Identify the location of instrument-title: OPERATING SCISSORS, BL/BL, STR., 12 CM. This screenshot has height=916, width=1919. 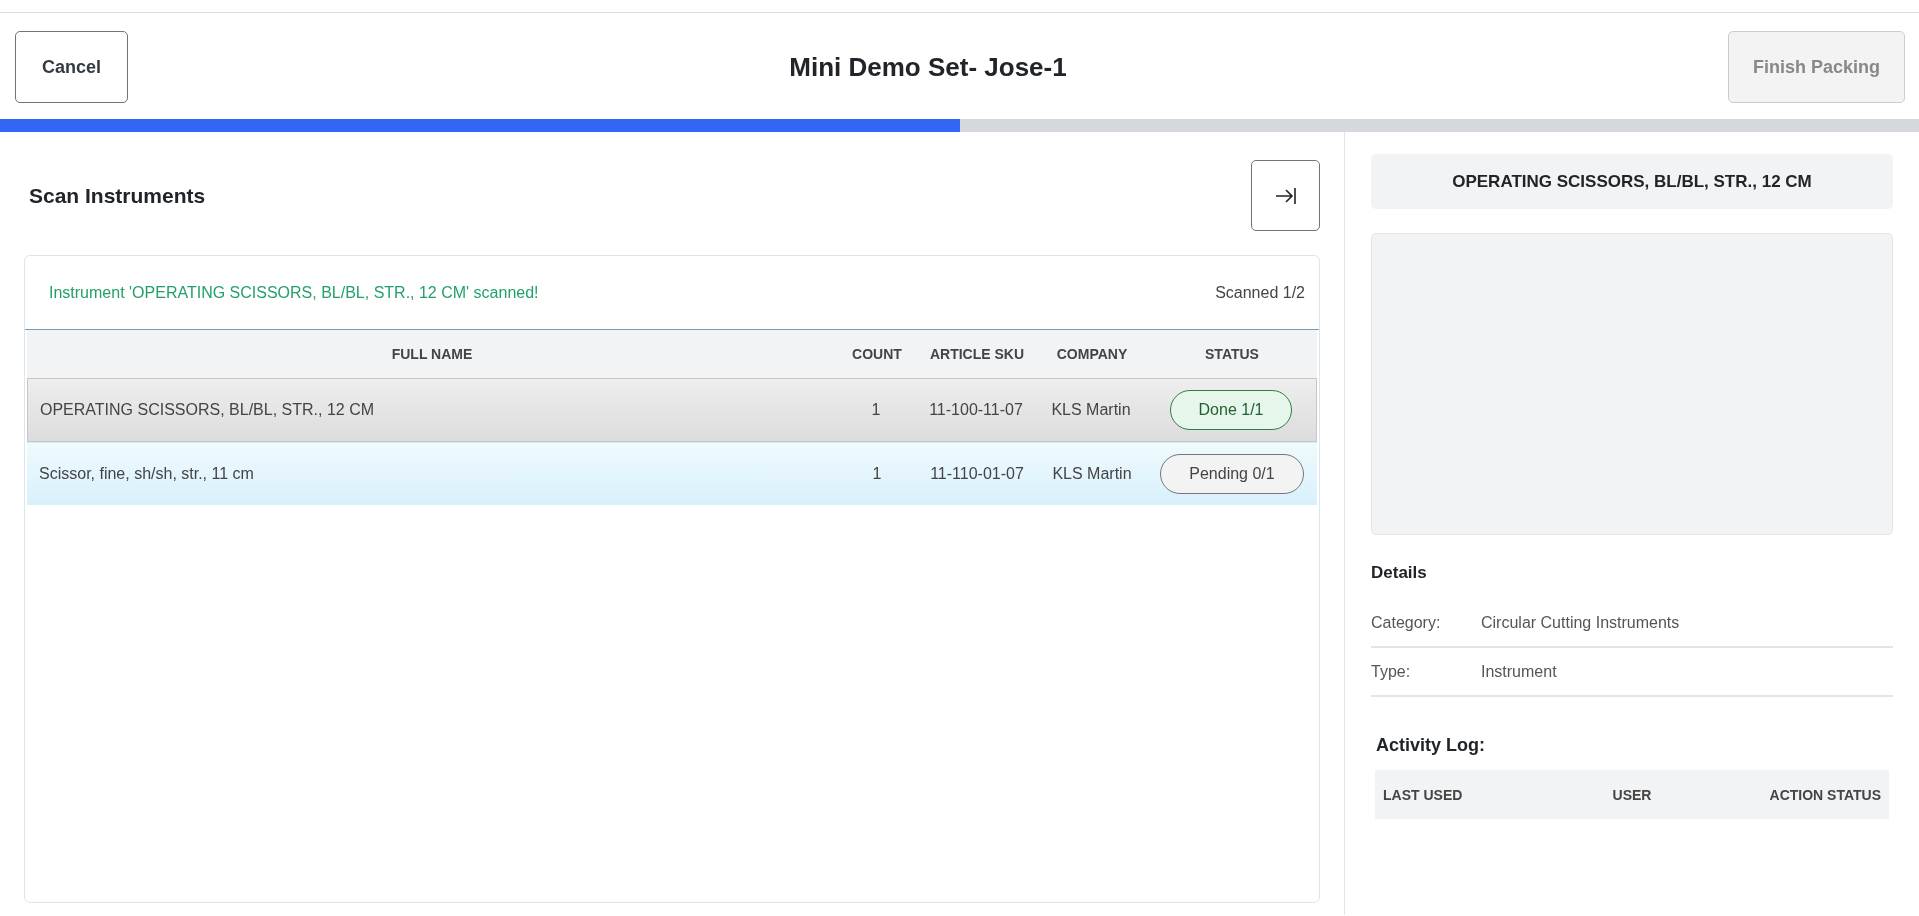
(1632, 181).